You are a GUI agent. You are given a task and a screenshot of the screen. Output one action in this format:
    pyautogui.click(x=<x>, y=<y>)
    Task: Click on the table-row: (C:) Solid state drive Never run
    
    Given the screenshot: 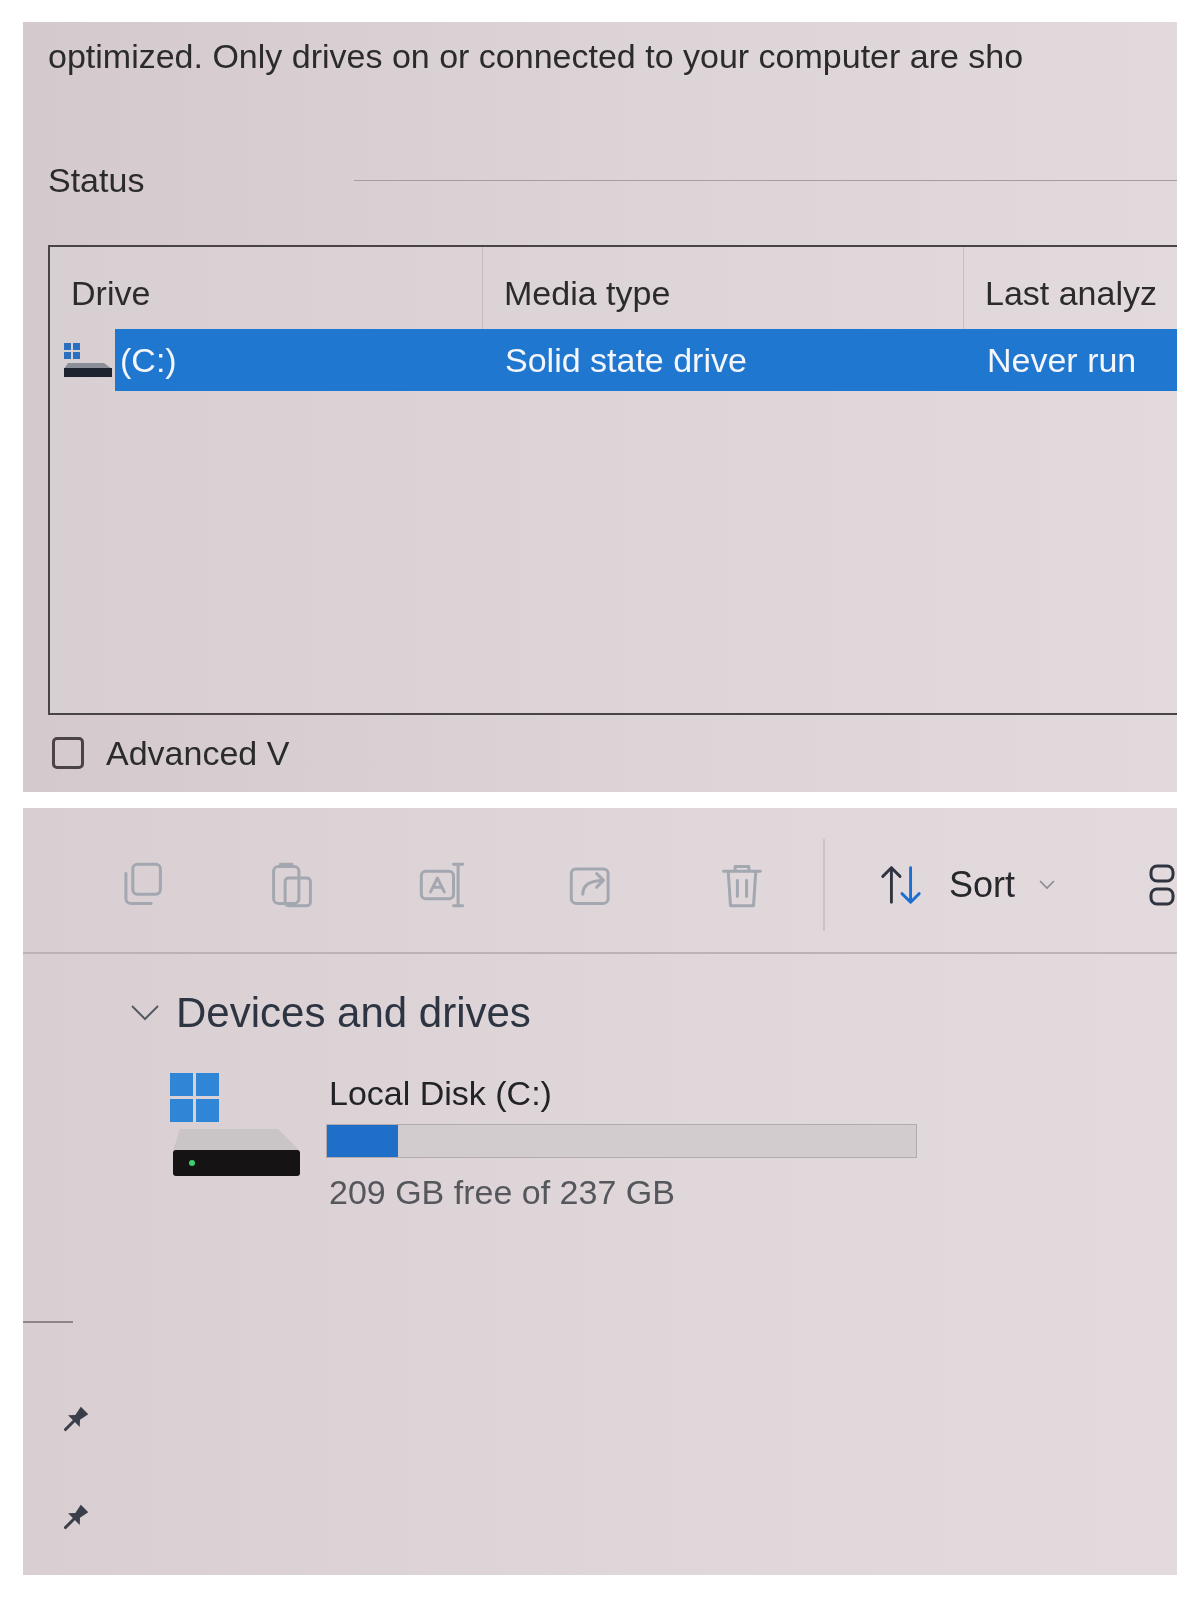 What is the action you would take?
    pyautogui.click(x=646, y=360)
    